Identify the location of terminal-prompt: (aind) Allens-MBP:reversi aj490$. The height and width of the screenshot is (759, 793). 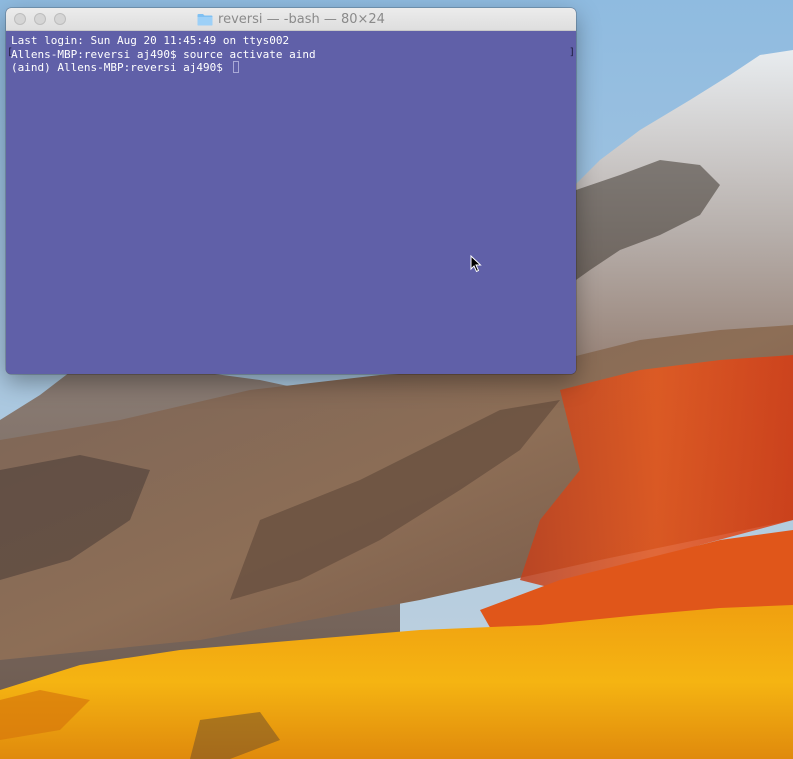
(120, 67).